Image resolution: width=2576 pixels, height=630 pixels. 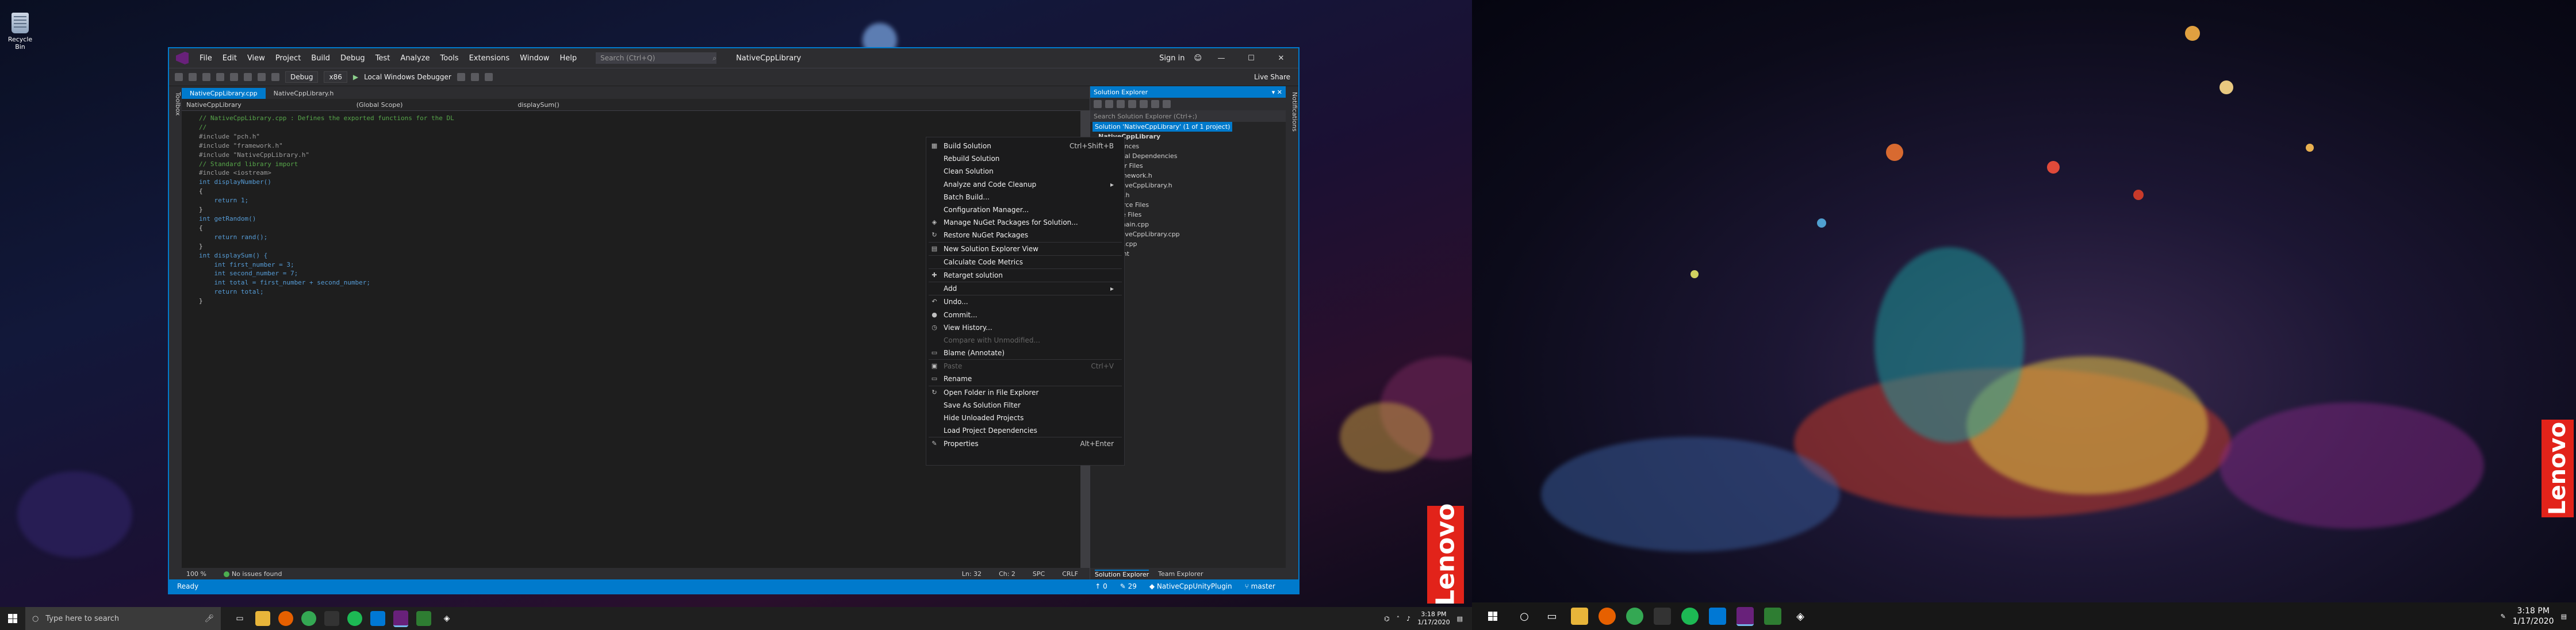 What do you see at coordinates (2503, 616) in the screenshot?
I see `pen-icon: ✎` at bounding box center [2503, 616].